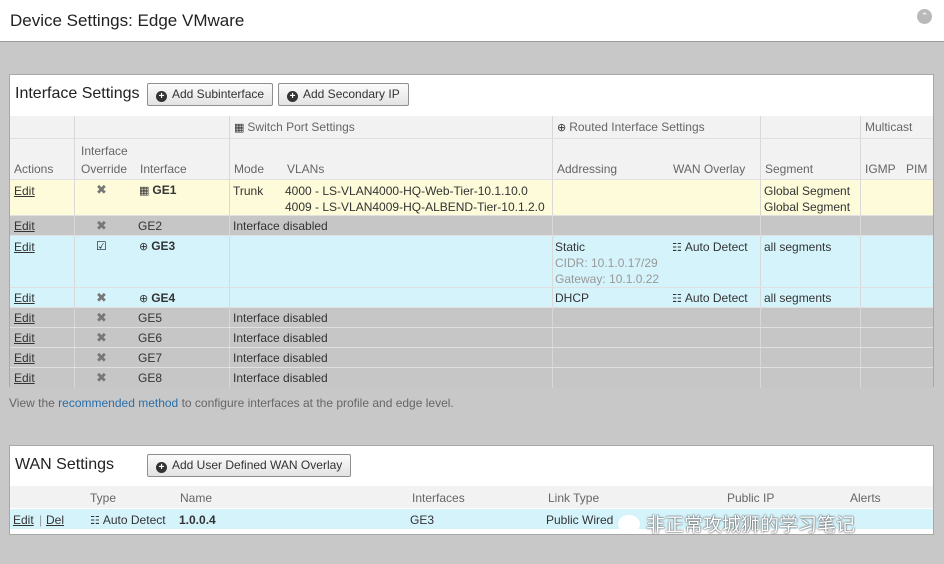 The width and height of the screenshot is (944, 564). What do you see at coordinates (917, 169) in the screenshot?
I see `col-pim: PIM` at bounding box center [917, 169].